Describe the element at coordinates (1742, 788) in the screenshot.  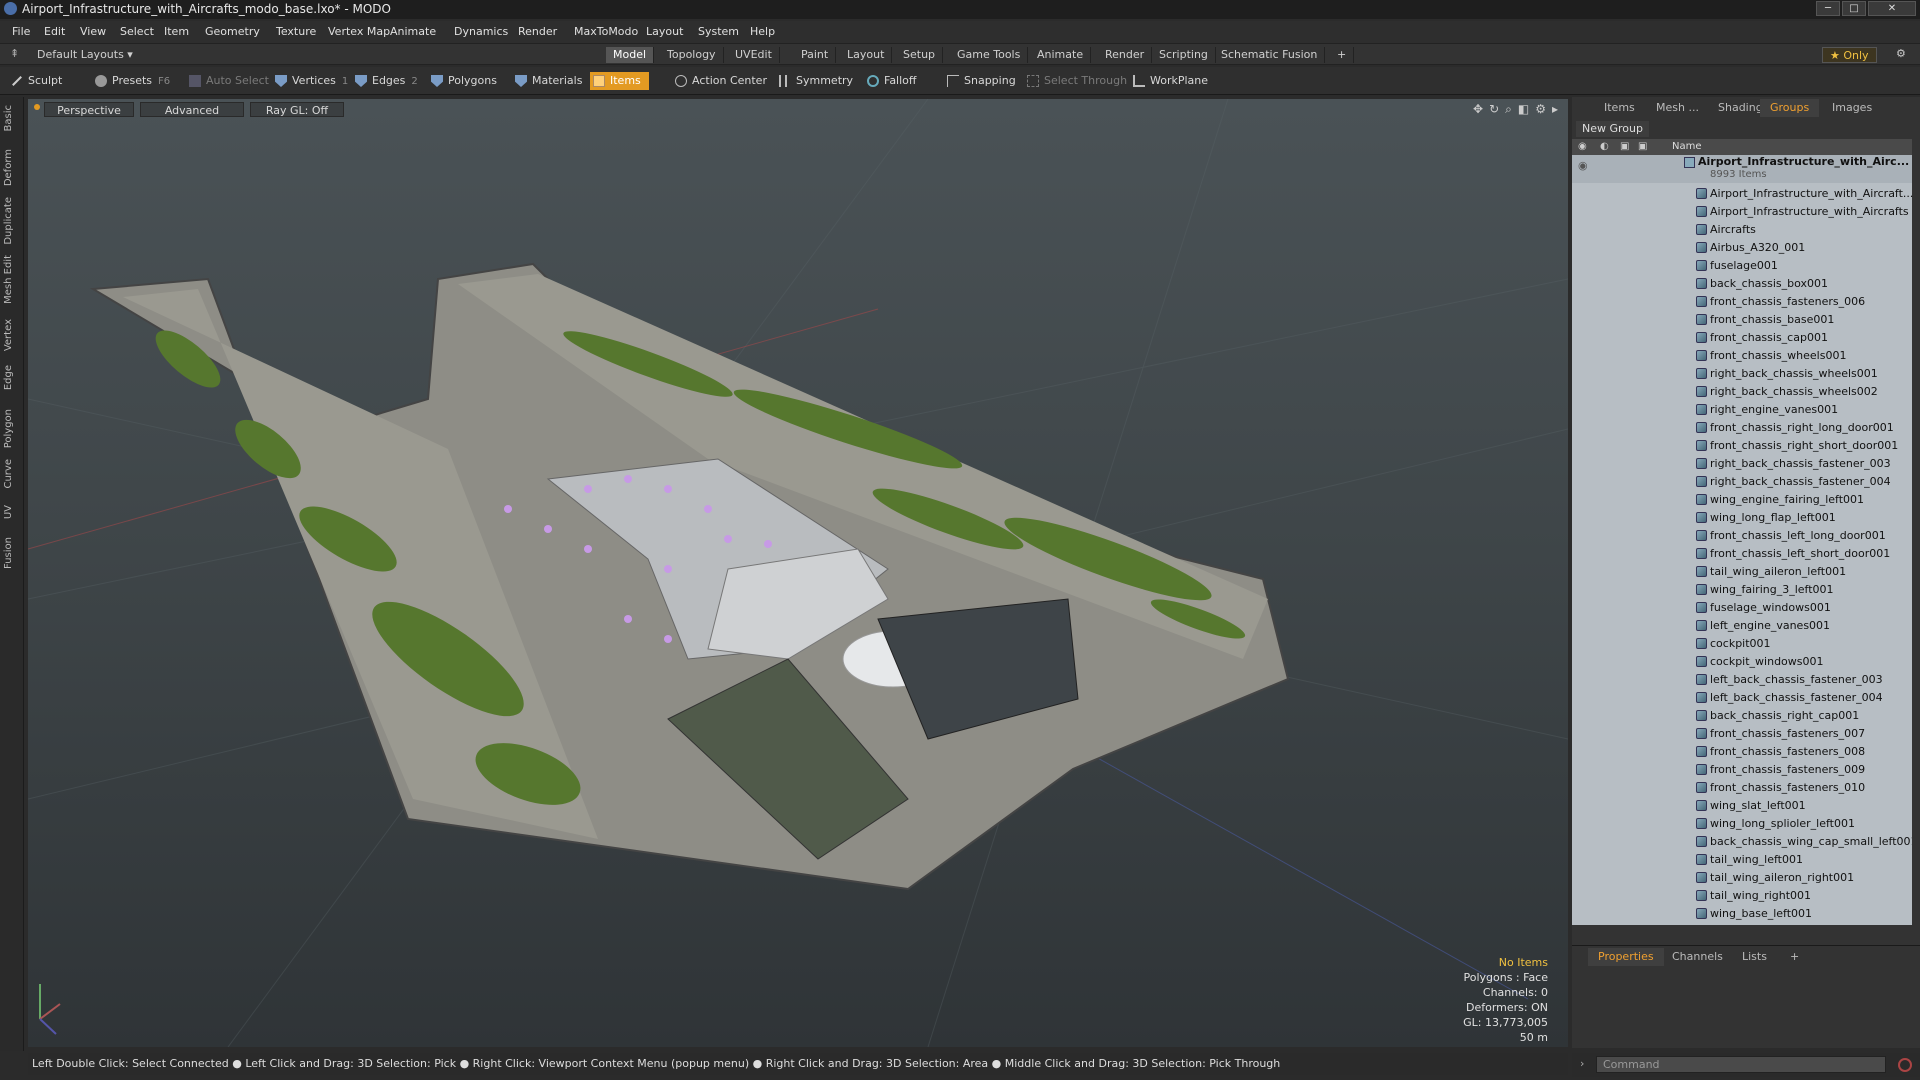
I see `list-item: front_chassis_fasteners_010` at that location.